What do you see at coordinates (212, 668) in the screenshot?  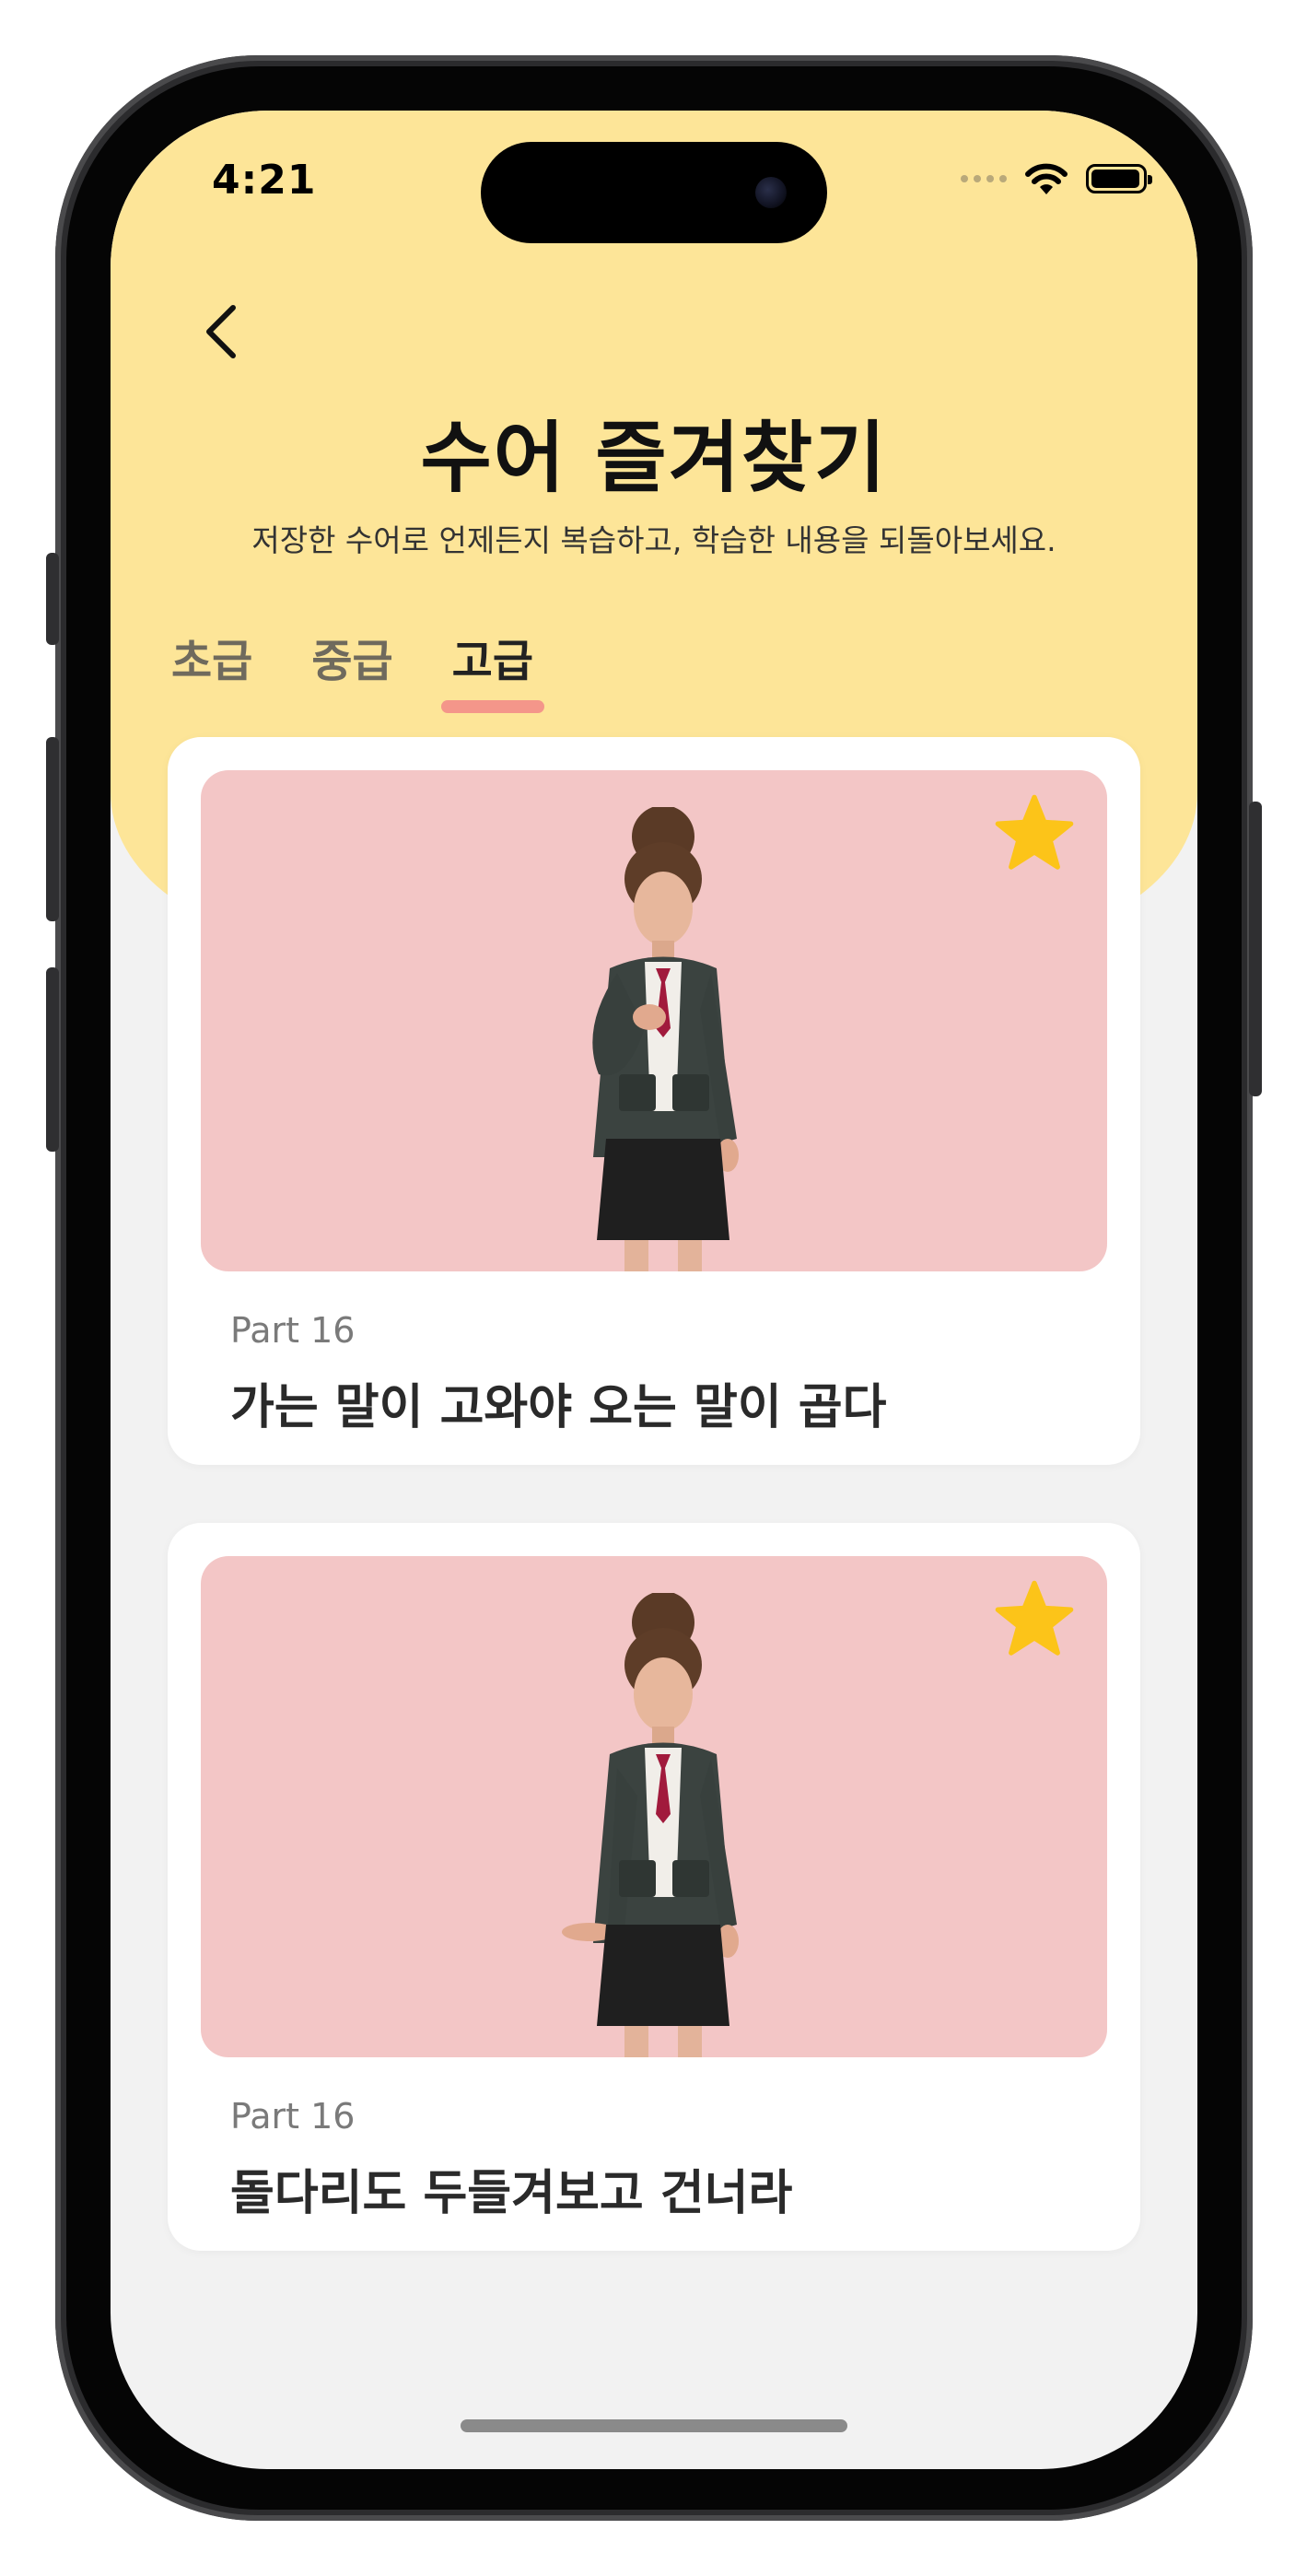 I see `tab-beginner: 초급` at bounding box center [212, 668].